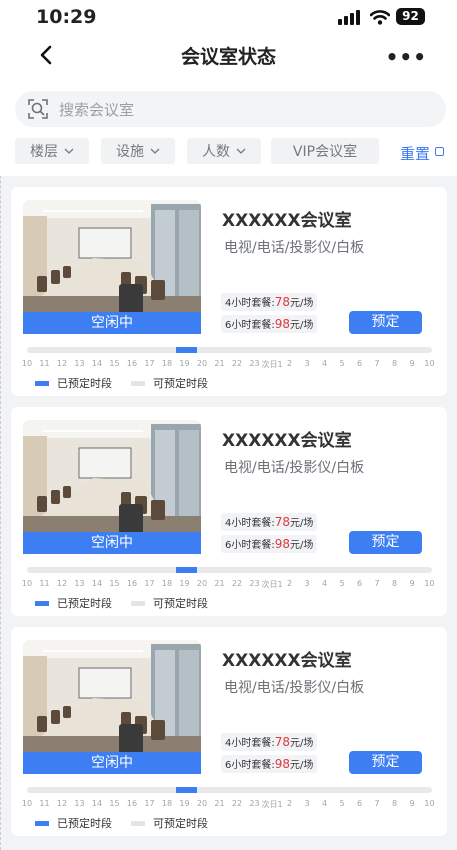  What do you see at coordinates (287, 661) in the screenshot?
I see `room-name: XXXXXX会议室` at bounding box center [287, 661].